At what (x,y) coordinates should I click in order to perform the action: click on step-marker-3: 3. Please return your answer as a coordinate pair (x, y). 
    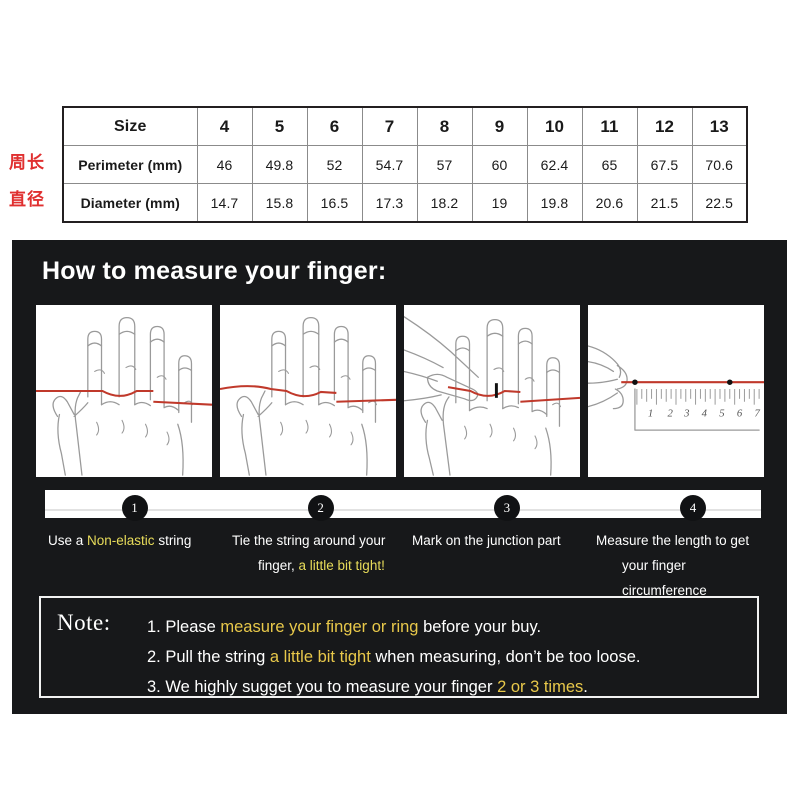
    Looking at the image, I should click on (506, 508).